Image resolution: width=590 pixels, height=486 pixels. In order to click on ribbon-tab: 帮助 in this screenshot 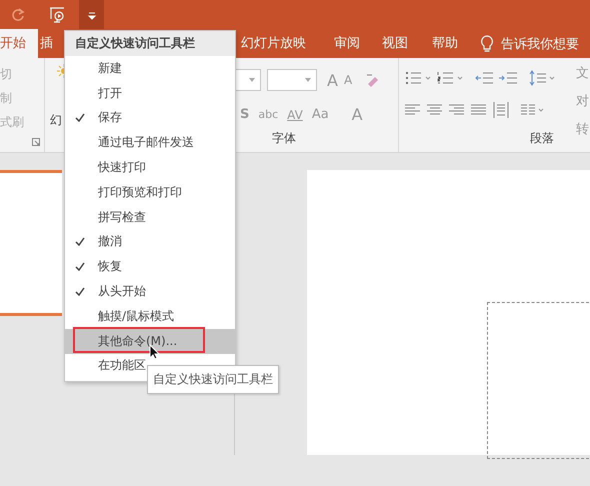, I will do `click(445, 43)`.